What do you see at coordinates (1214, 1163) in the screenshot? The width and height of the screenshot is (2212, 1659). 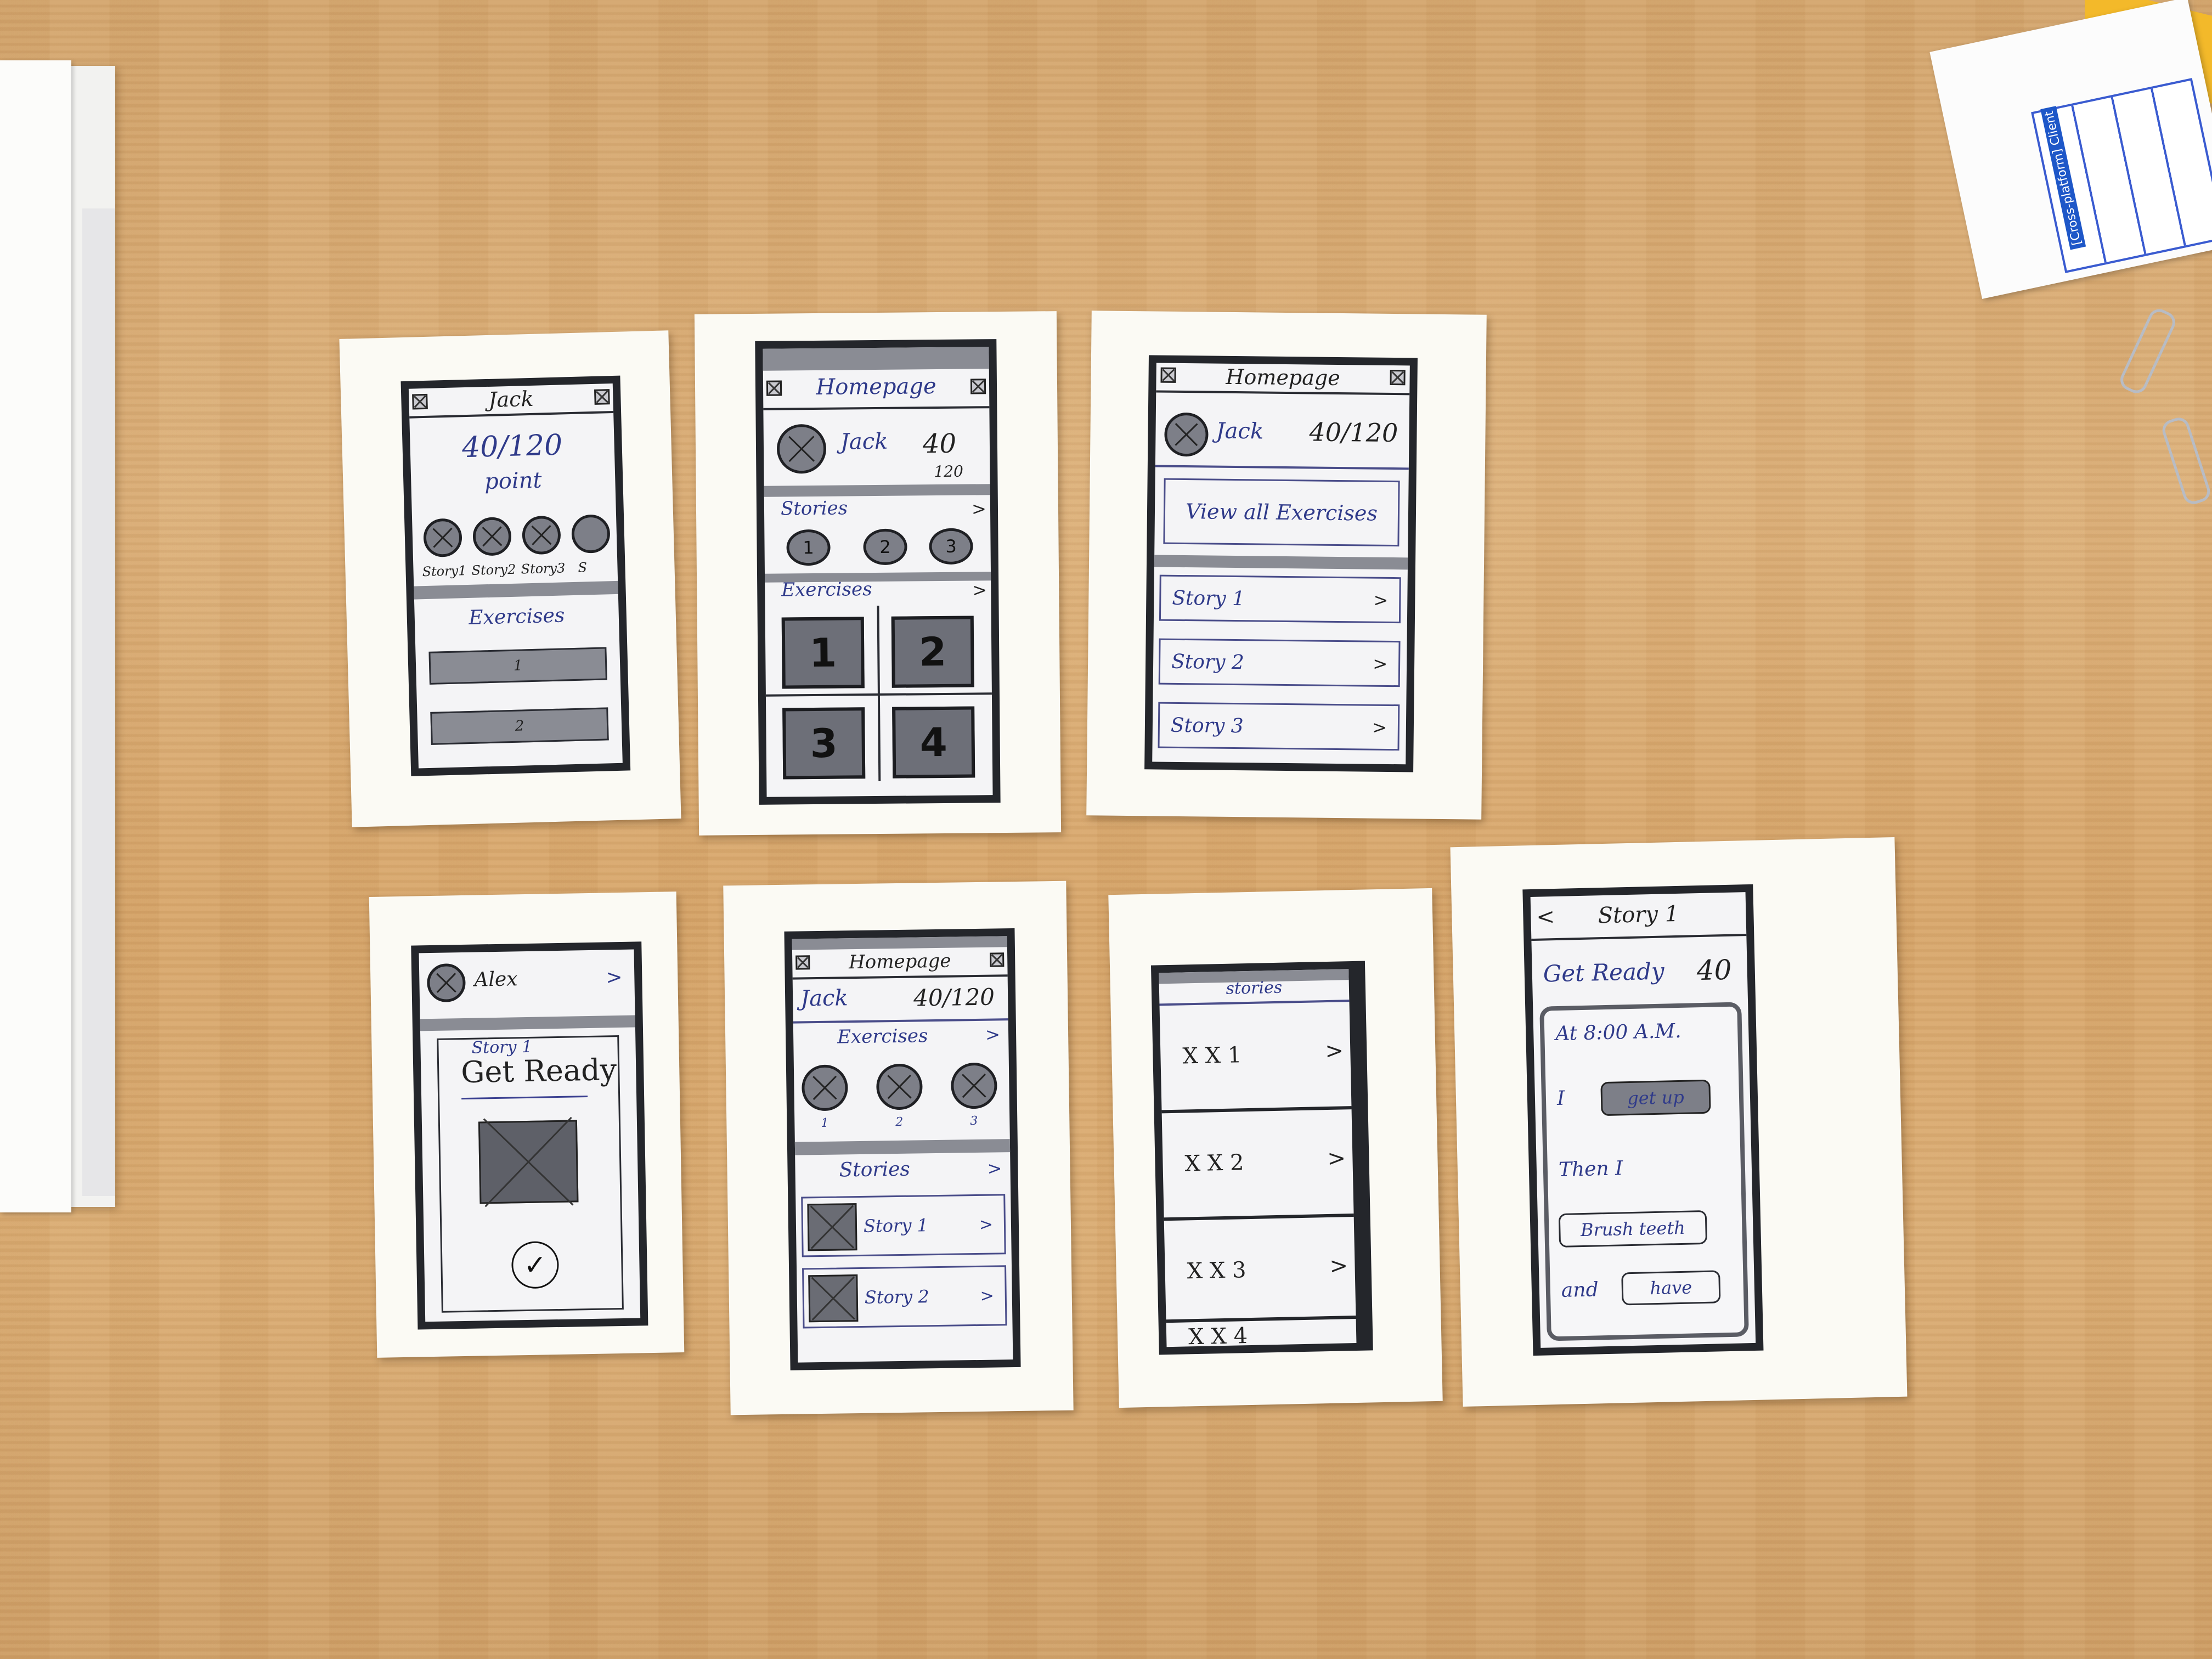 I see `list-item-label: X X 2` at bounding box center [1214, 1163].